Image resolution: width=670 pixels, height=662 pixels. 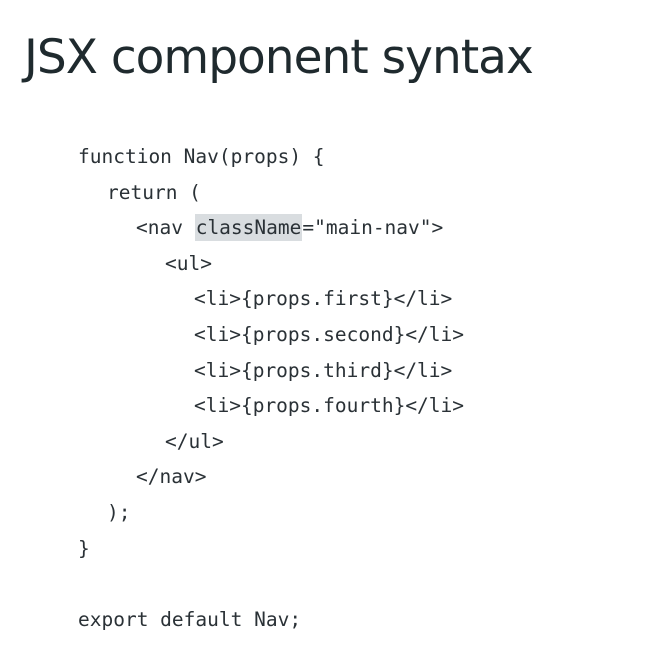 I want to click on code-line-return-close: );, so click(x=119, y=512).